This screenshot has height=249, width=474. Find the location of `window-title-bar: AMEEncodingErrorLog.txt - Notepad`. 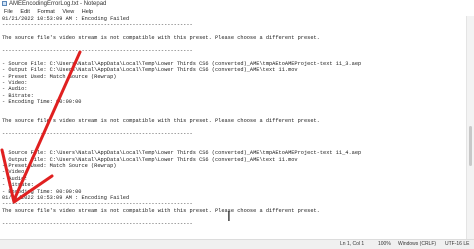

window-title-bar: AMEEncodingErrorLog.txt - Notepad is located at coordinates (237, 4).